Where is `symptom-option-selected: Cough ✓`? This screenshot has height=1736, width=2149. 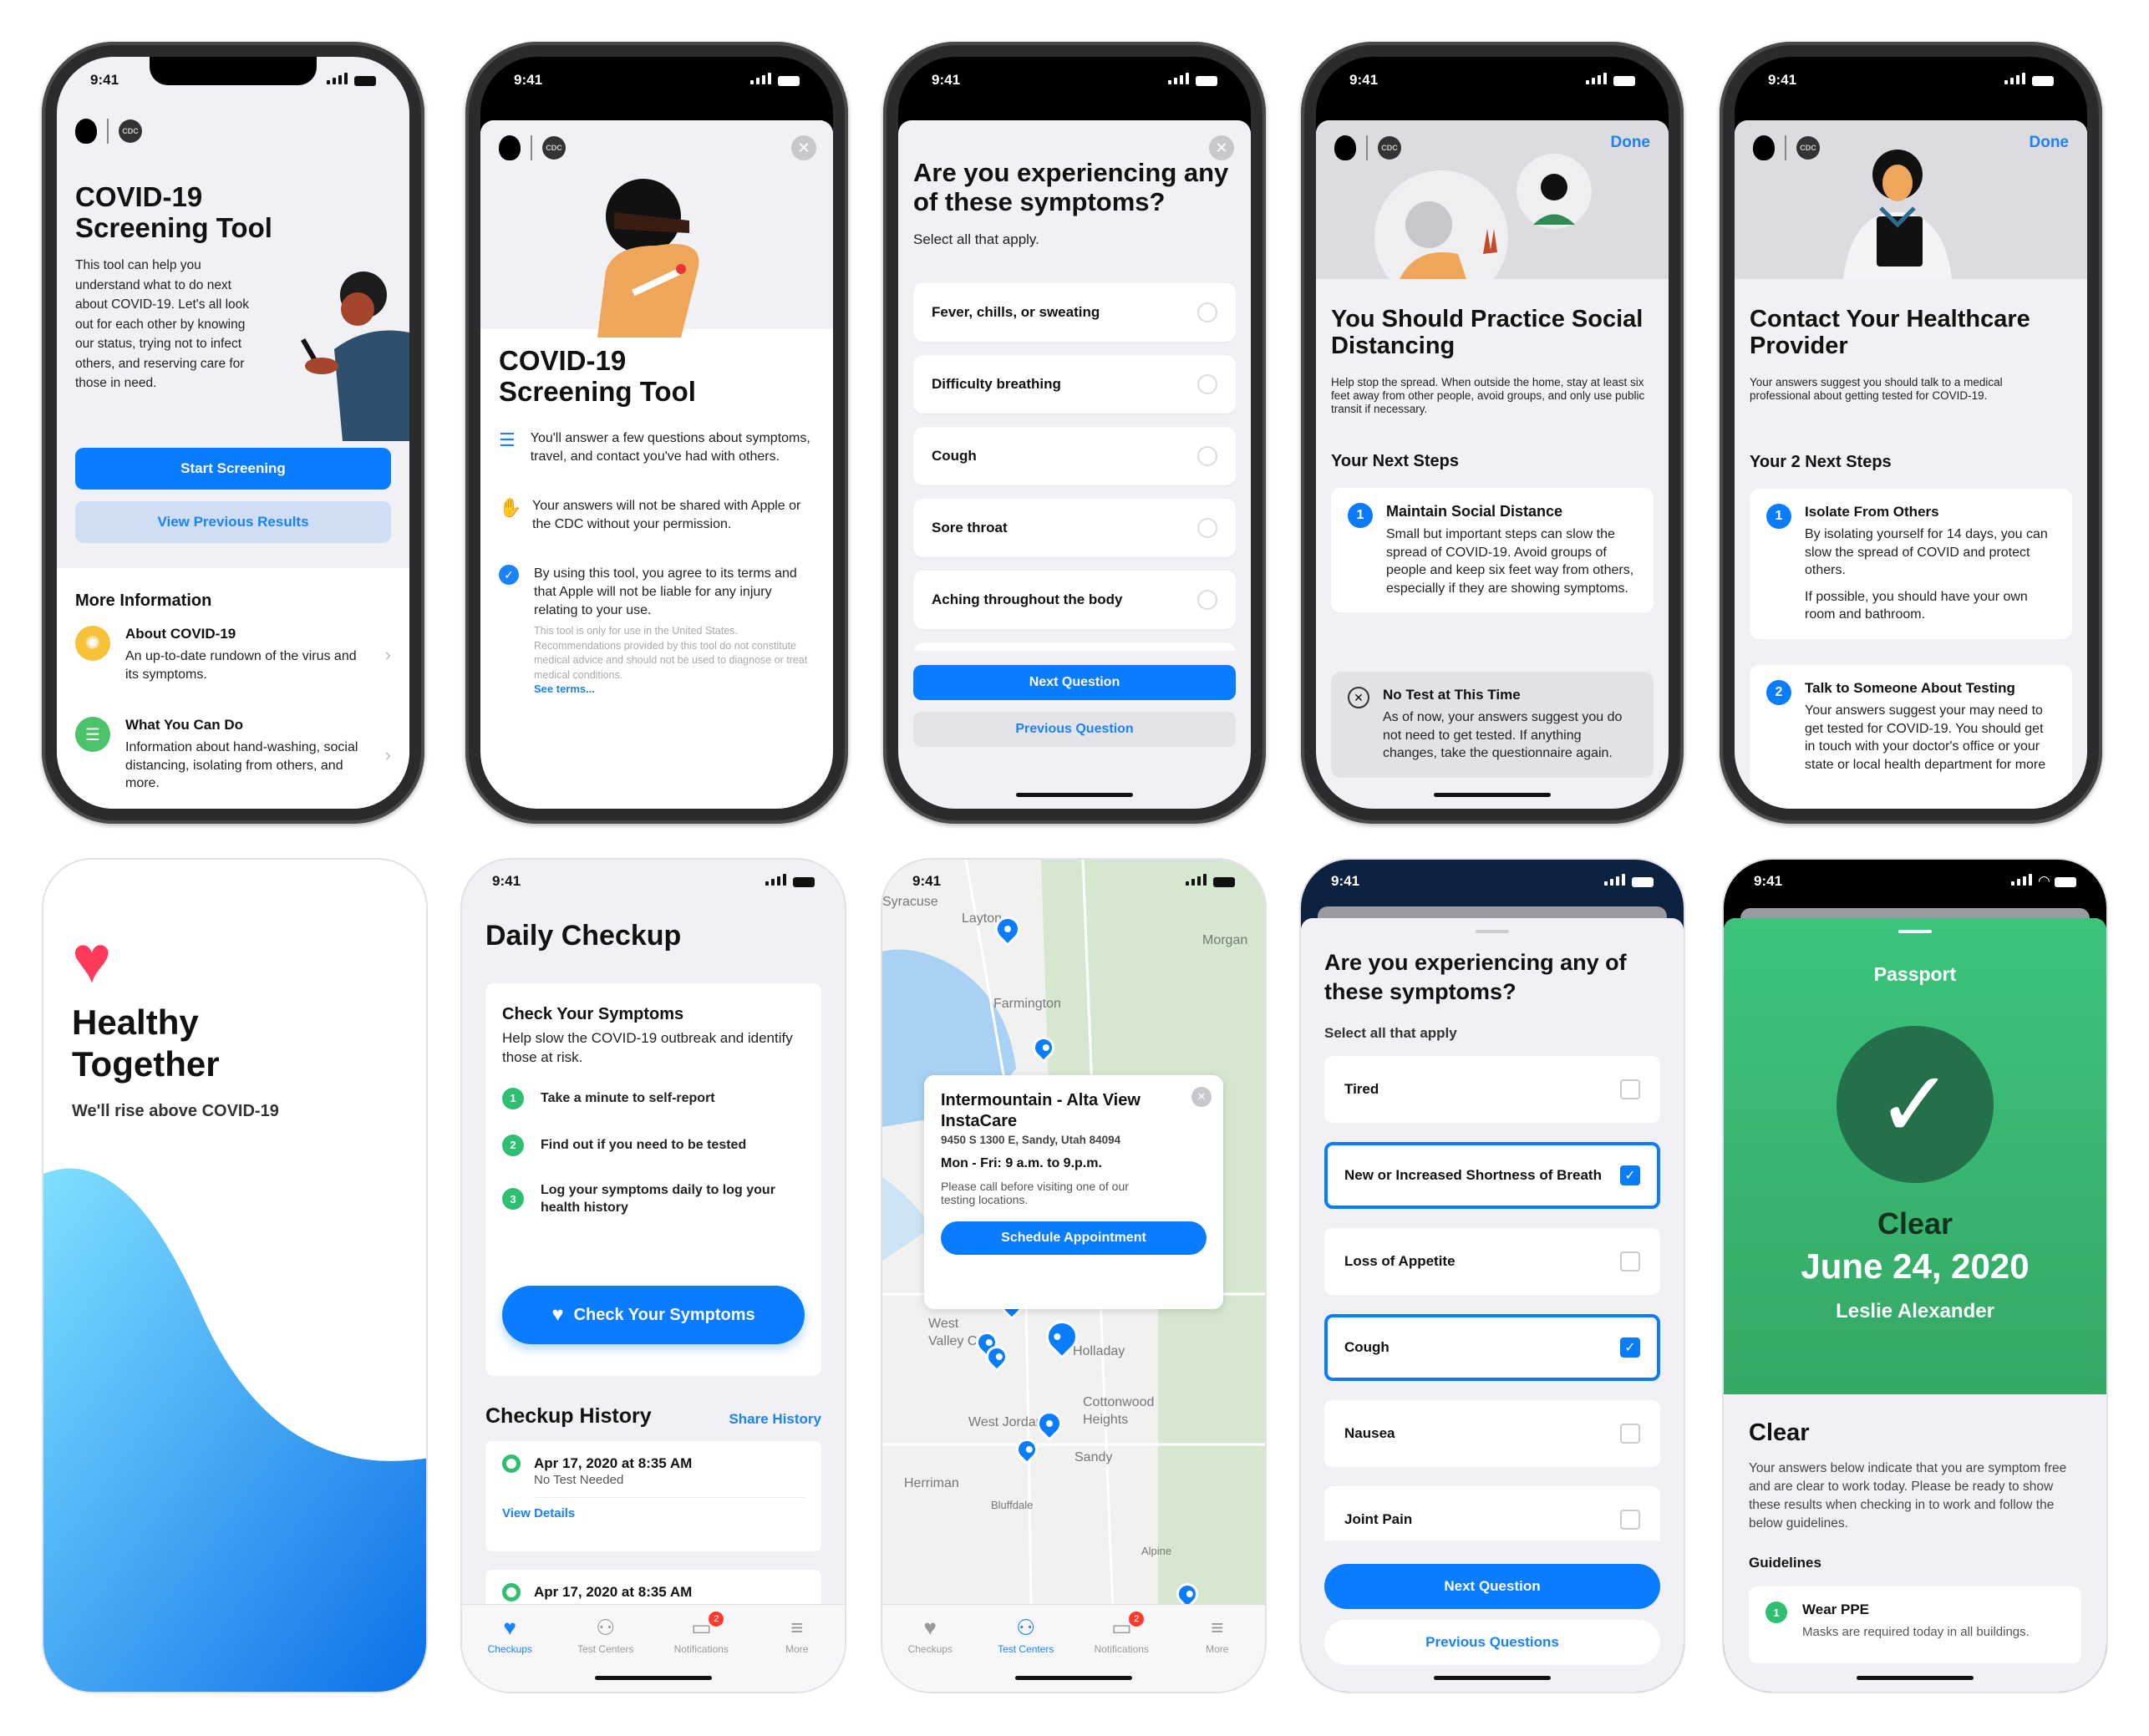 symptom-option-selected: Cough ✓ is located at coordinates (1492, 1347).